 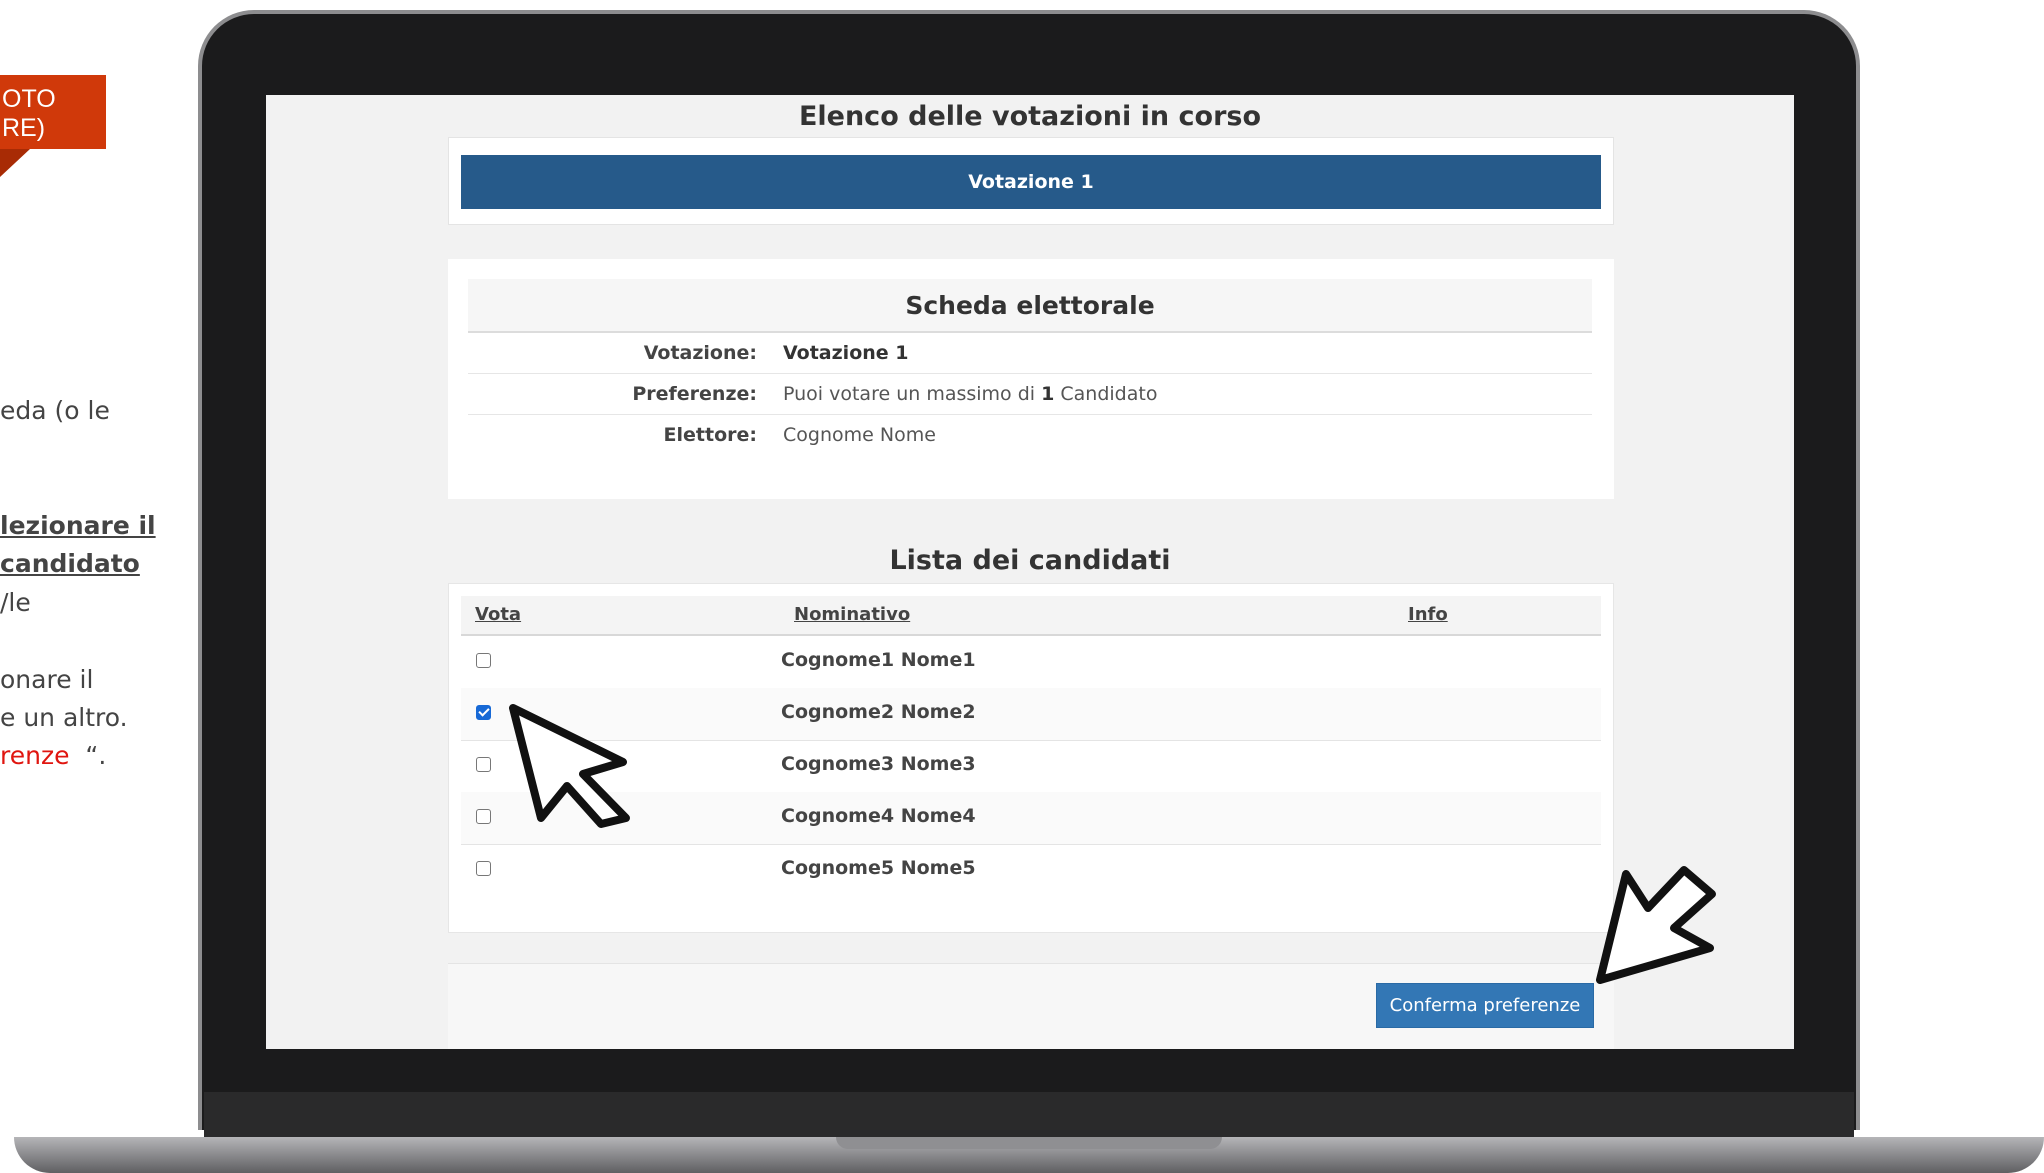 I want to click on instruction-line: onare il, so click(x=47, y=679).